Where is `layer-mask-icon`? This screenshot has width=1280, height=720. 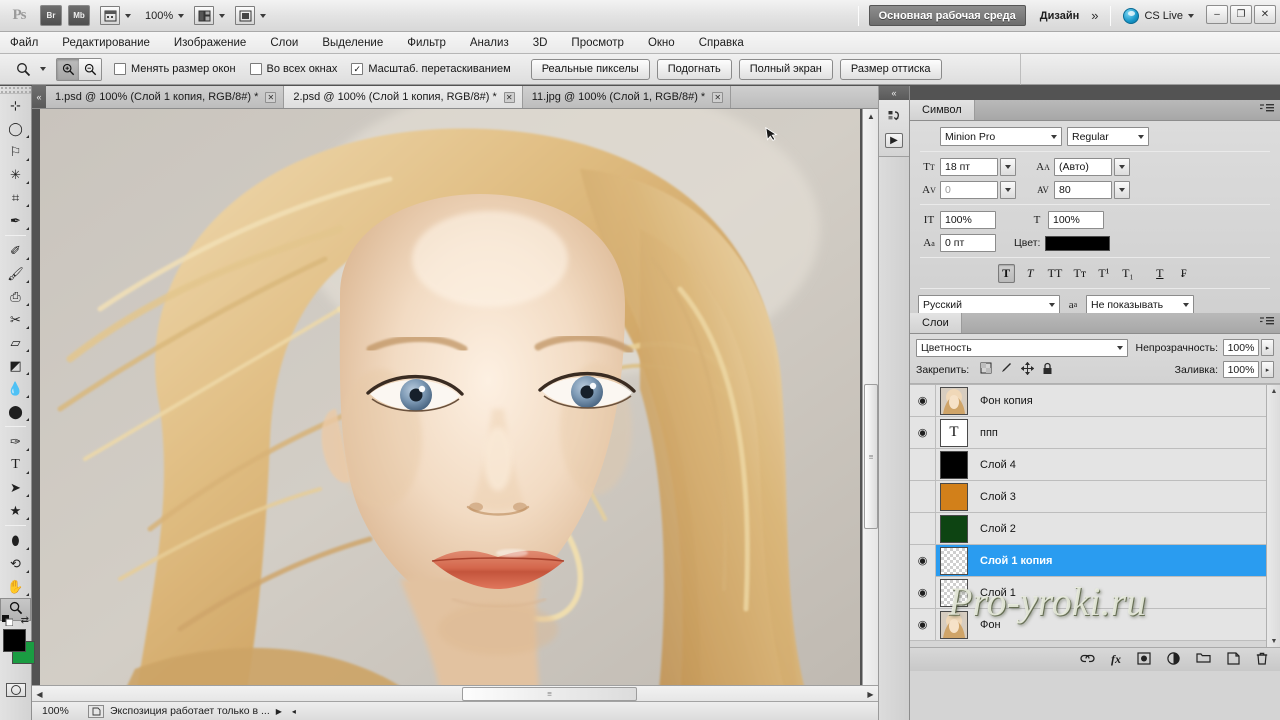
layer-mask-icon is located at coordinates (1144, 659).